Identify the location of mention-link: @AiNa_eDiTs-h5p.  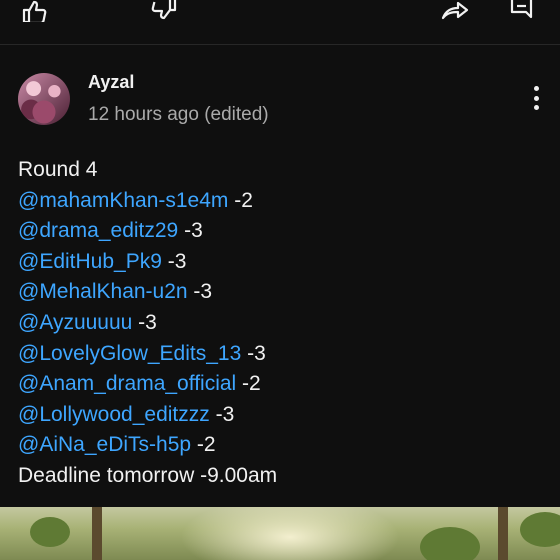
(104, 444).